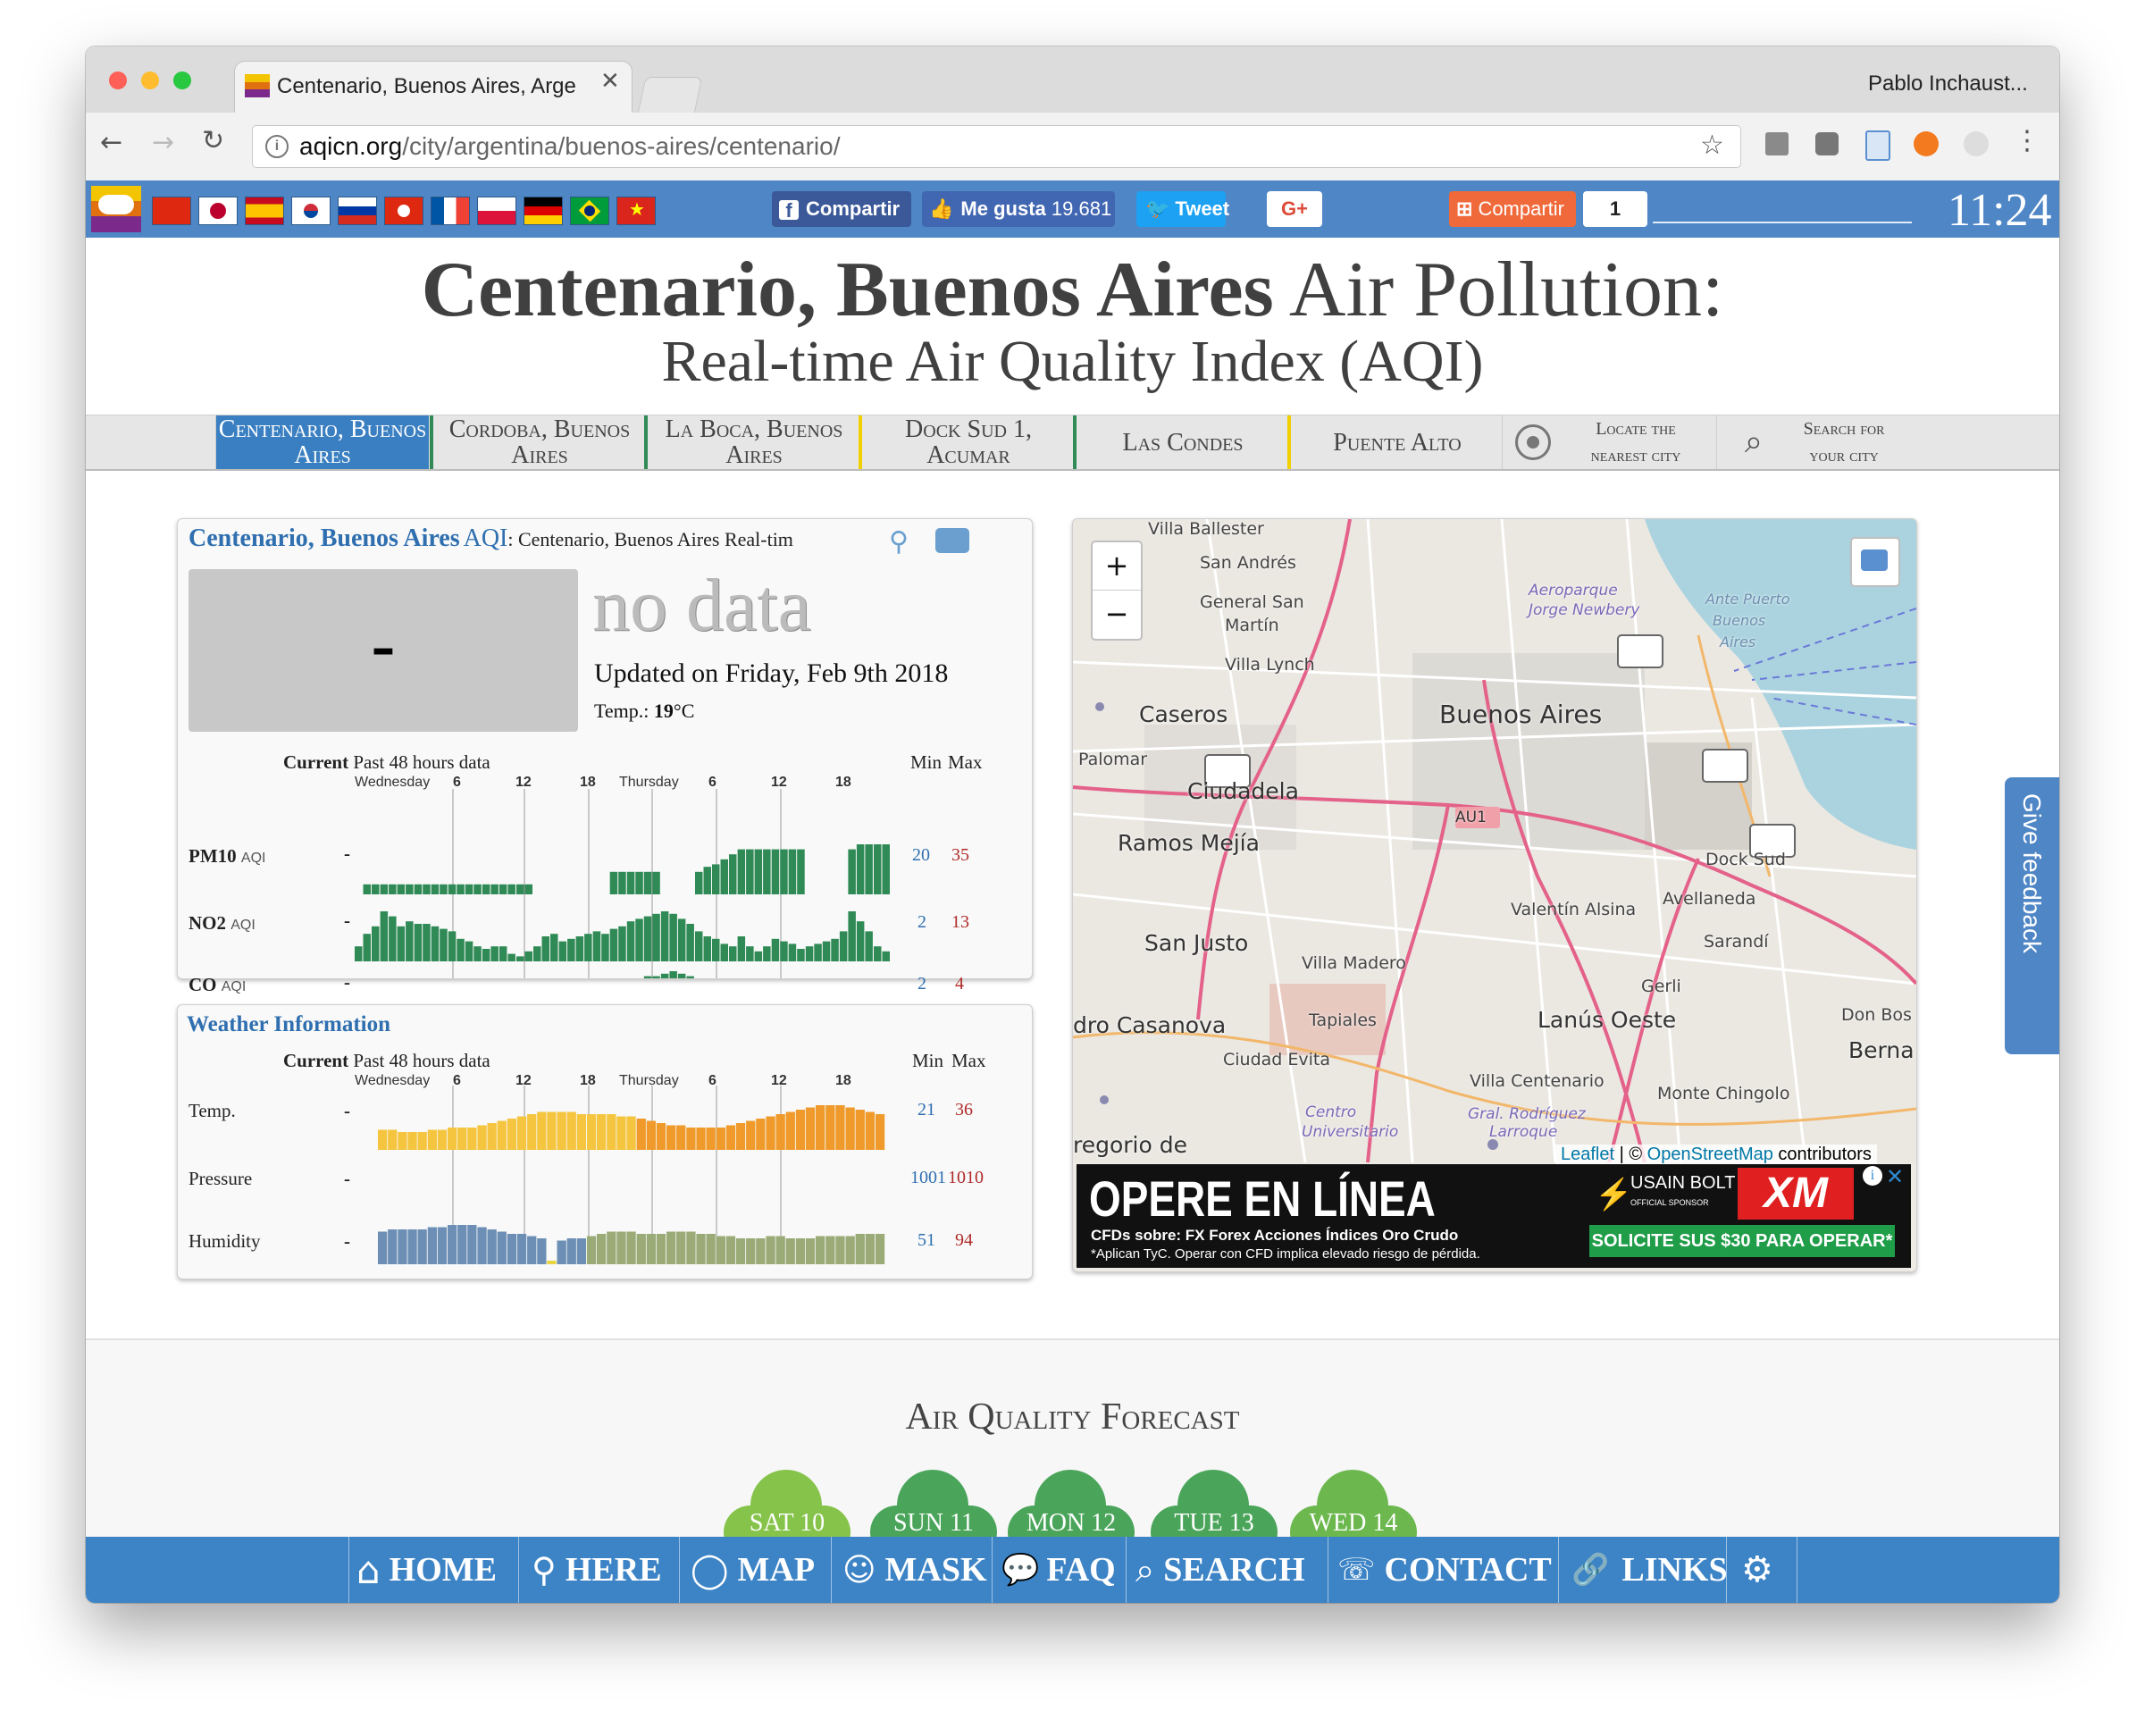 The height and width of the screenshot is (1736, 2145). I want to click on bookmark-star-icon: ☆, so click(1712, 145).